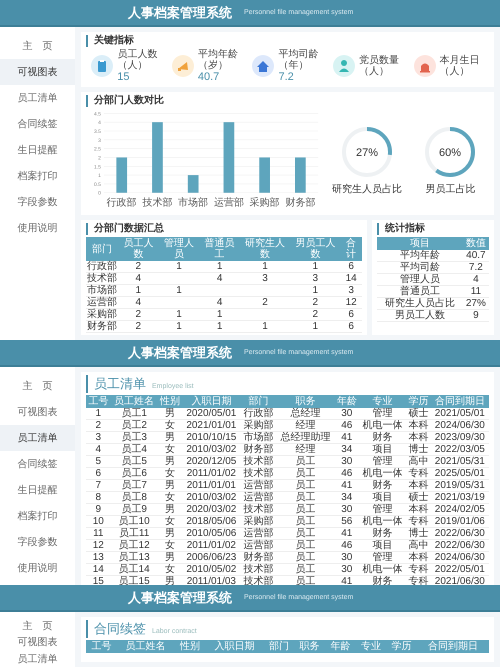 The width and height of the screenshot is (500, 667). Describe the element at coordinates (98, 558) in the screenshot. I see `table-cell: 13` at that location.